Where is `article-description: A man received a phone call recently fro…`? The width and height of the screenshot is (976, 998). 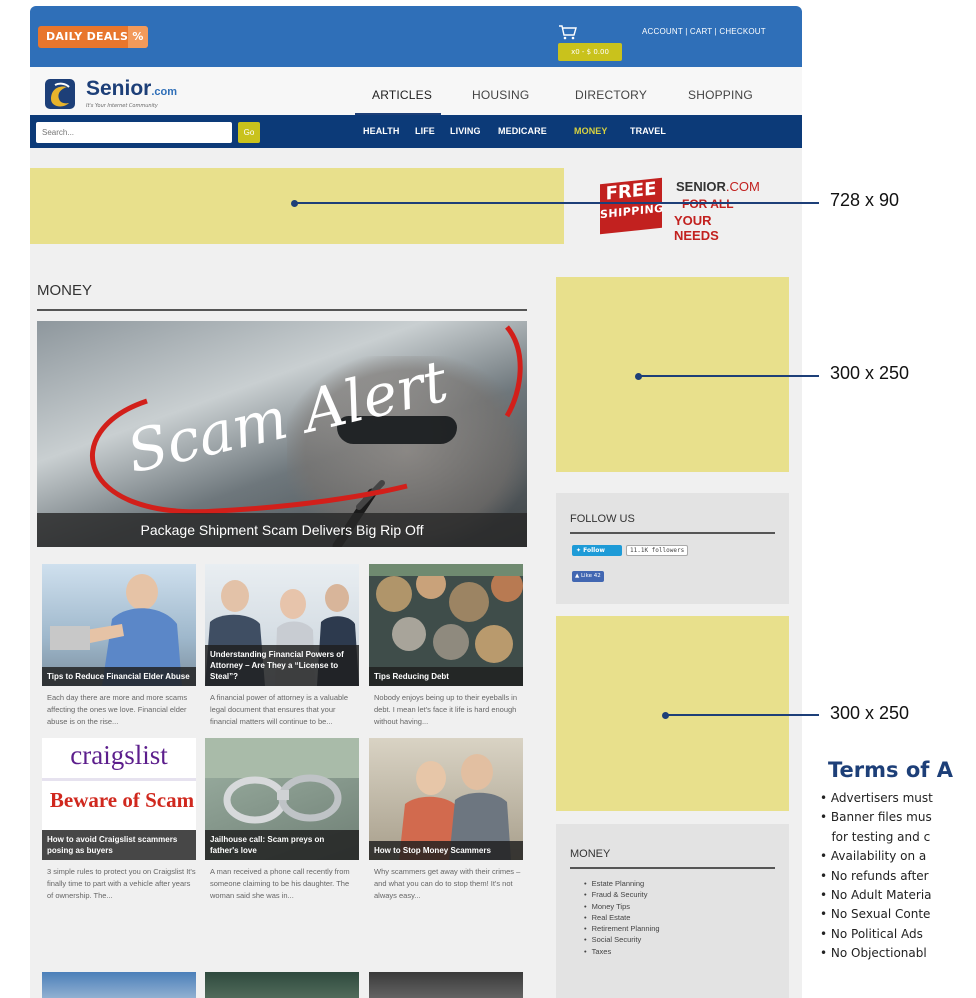
article-description: A man received a phone call recently fro… is located at coordinates (280, 883).